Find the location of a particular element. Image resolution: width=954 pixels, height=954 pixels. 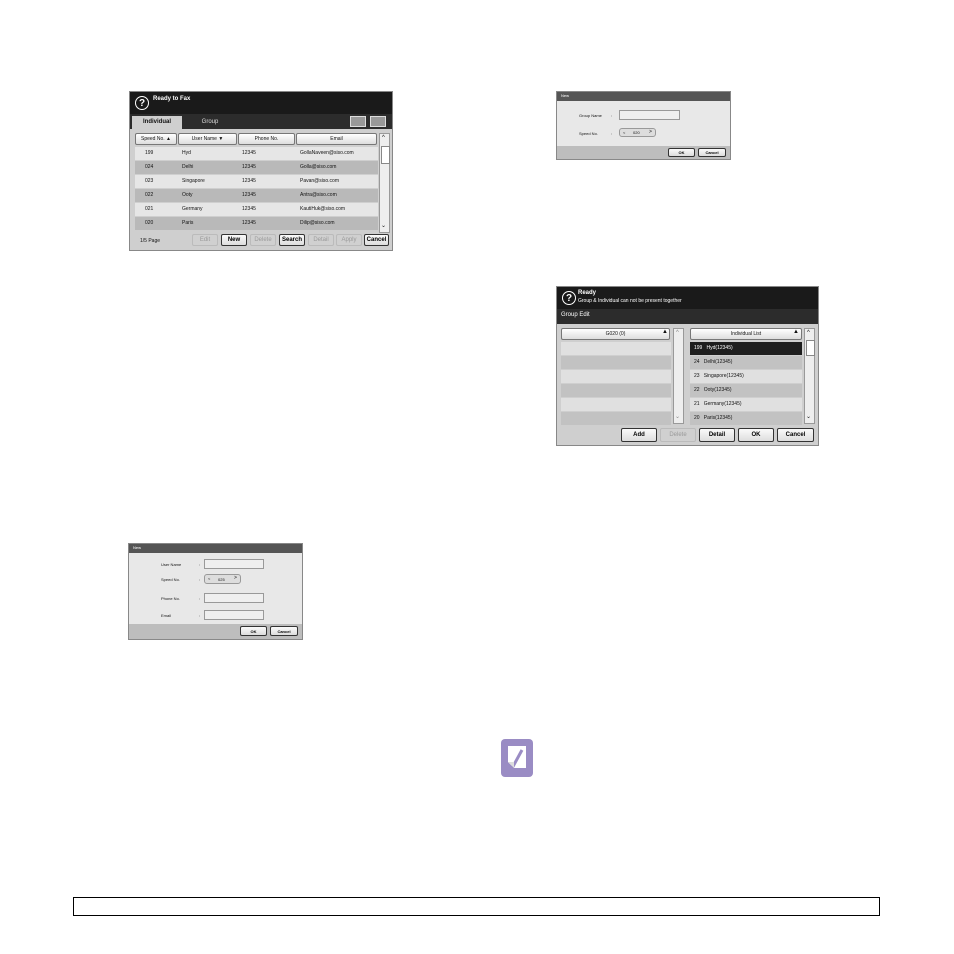

phone-no-input is located at coordinates (234, 598).